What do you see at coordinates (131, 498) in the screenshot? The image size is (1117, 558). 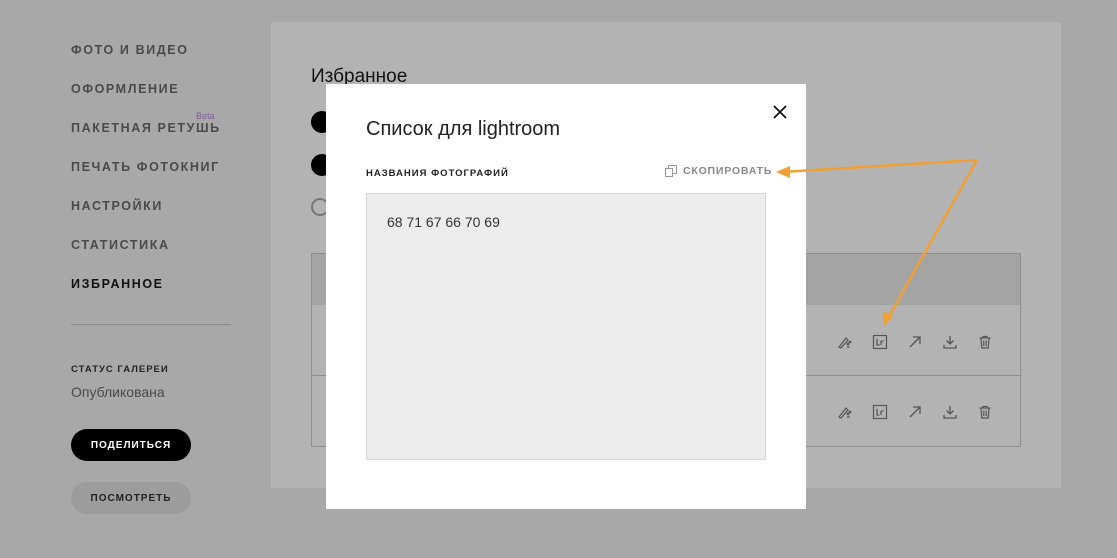 I see `view-button: ПОСМОТРЕТЬ` at bounding box center [131, 498].